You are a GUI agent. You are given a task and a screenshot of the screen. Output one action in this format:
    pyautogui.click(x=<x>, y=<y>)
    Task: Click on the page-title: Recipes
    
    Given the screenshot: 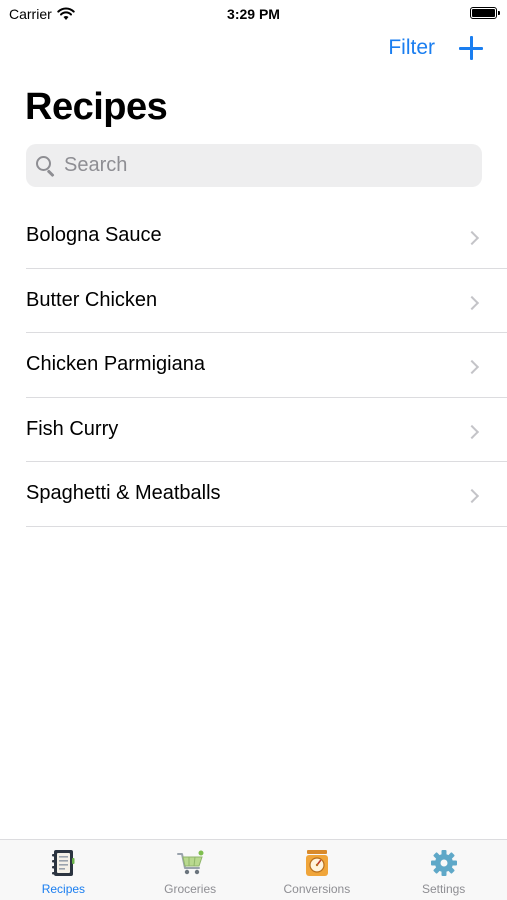 What is the action you would take?
    pyautogui.click(x=96, y=107)
    